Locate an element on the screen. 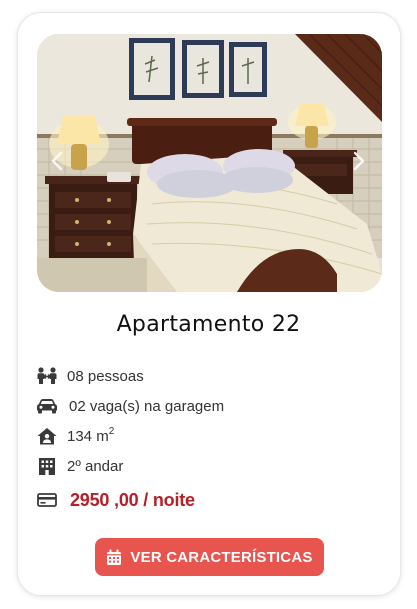 This screenshot has width=417, height=609. view-characteristics-button: VER CARACTERÍSTICAS is located at coordinates (209, 557).